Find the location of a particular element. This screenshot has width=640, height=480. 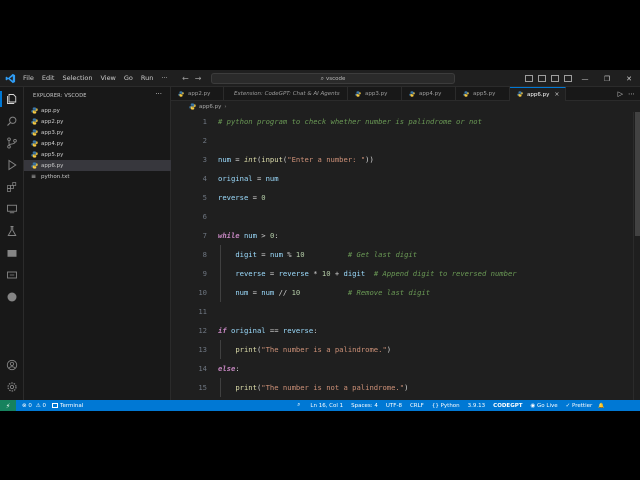

more-actions-icon: ⋯ is located at coordinates (631, 94).